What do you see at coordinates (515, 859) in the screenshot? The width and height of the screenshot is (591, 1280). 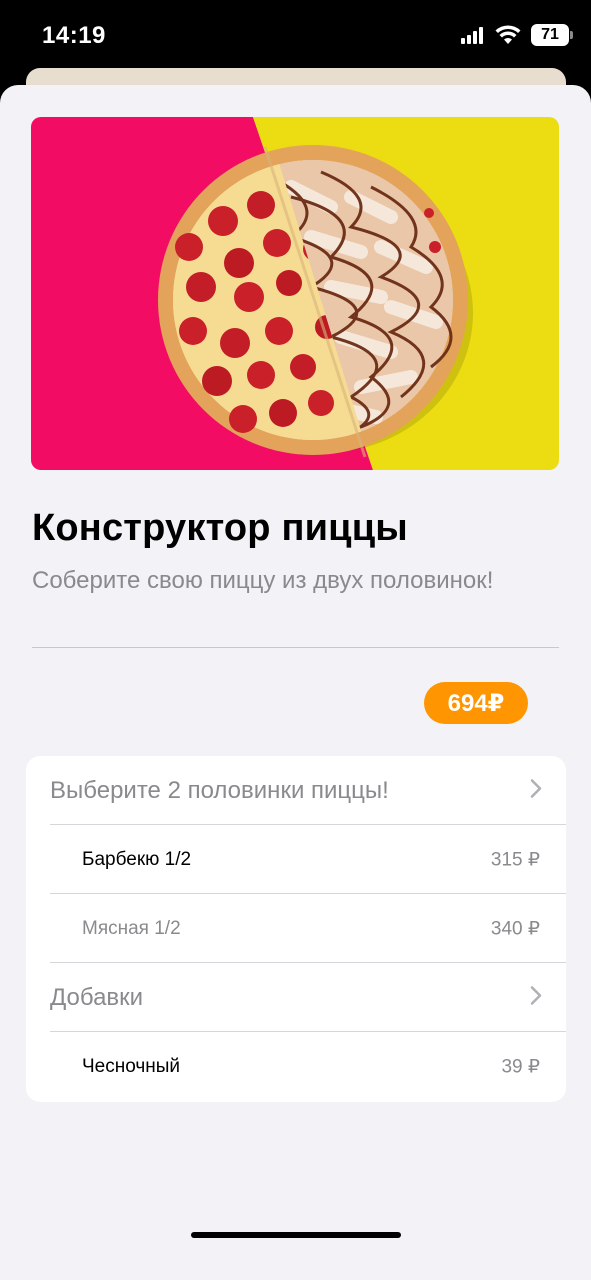 I see `item-price: 315 ₽` at bounding box center [515, 859].